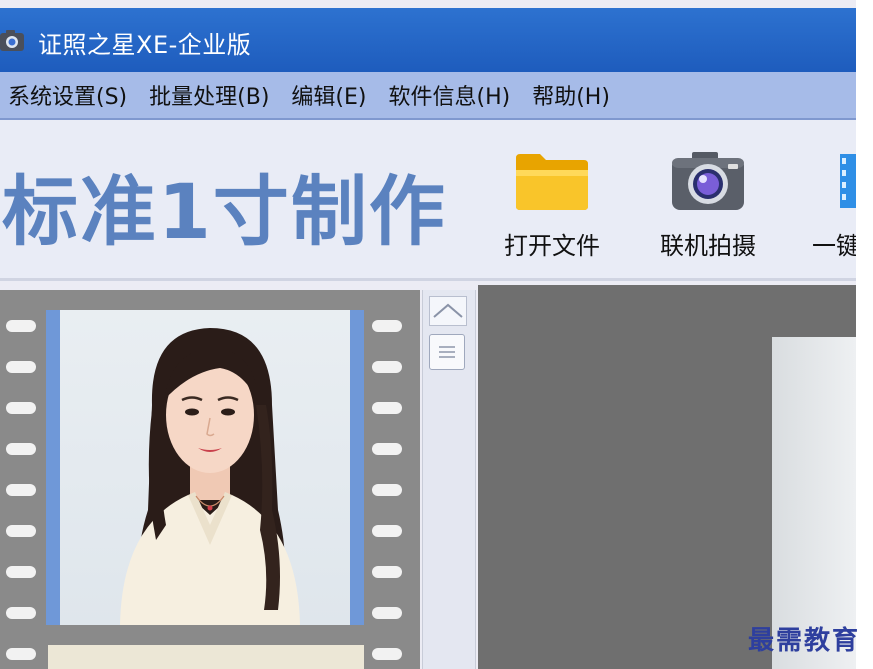 Image resolution: width=873 pixels, height=669 pixels. What do you see at coordinates (145, 45) in the screenshot?
I see `window-title: 证照之星XE-企业版` at bounding box center [145, 45].